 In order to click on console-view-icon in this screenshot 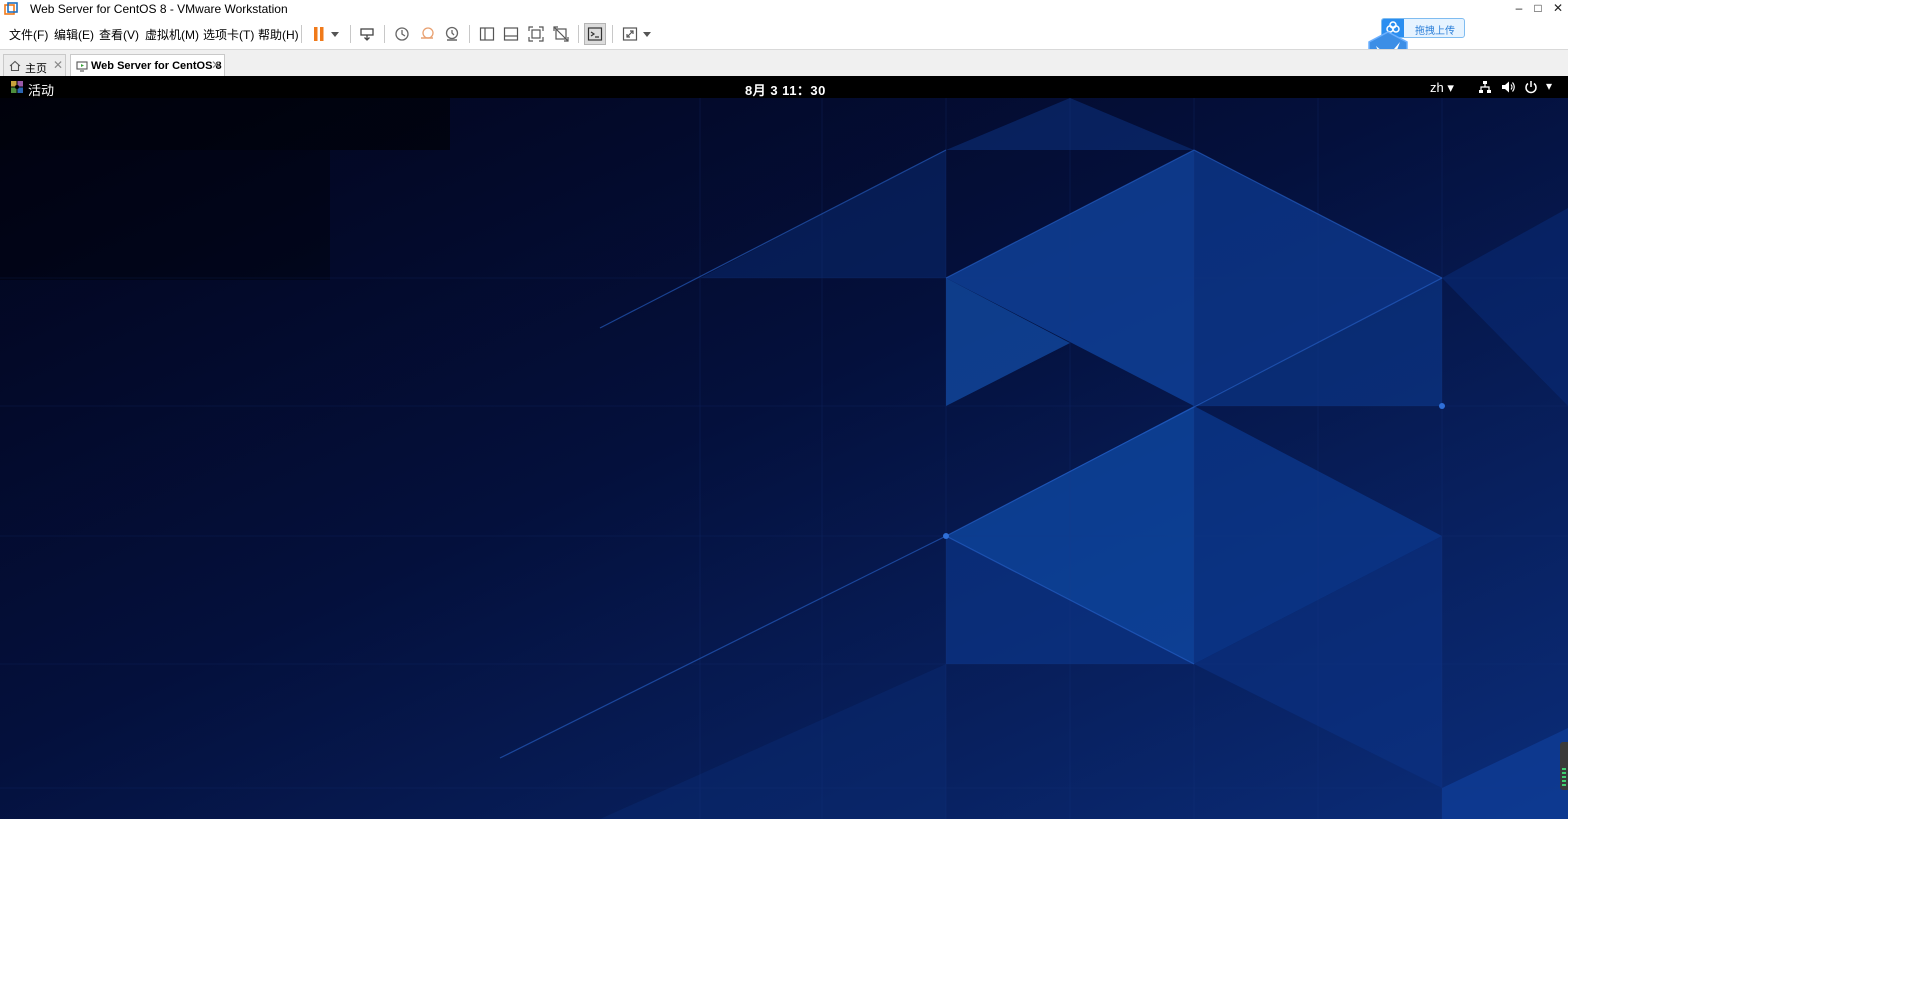, I will do `click(595, 34)`.